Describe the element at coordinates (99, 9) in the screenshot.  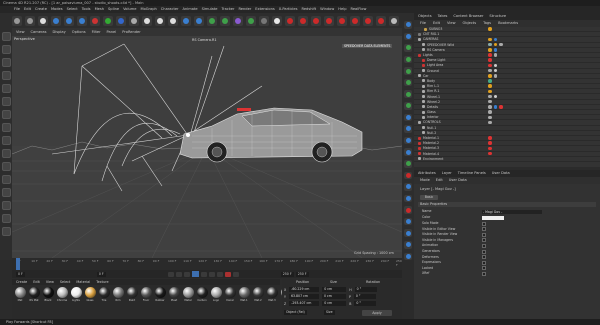
I see `menu-mesh: Mesh` at that location.